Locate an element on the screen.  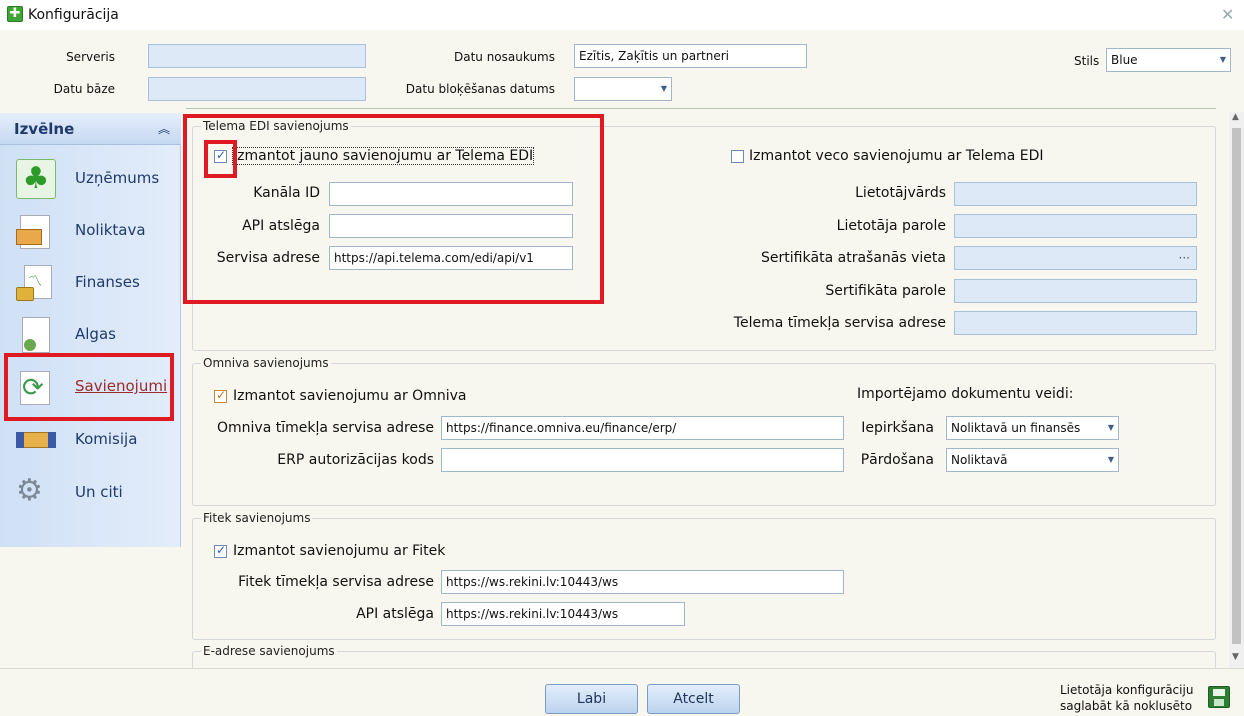
sidebar-item-finanses: 〽 Finanses is located at coordinates (93, 283).